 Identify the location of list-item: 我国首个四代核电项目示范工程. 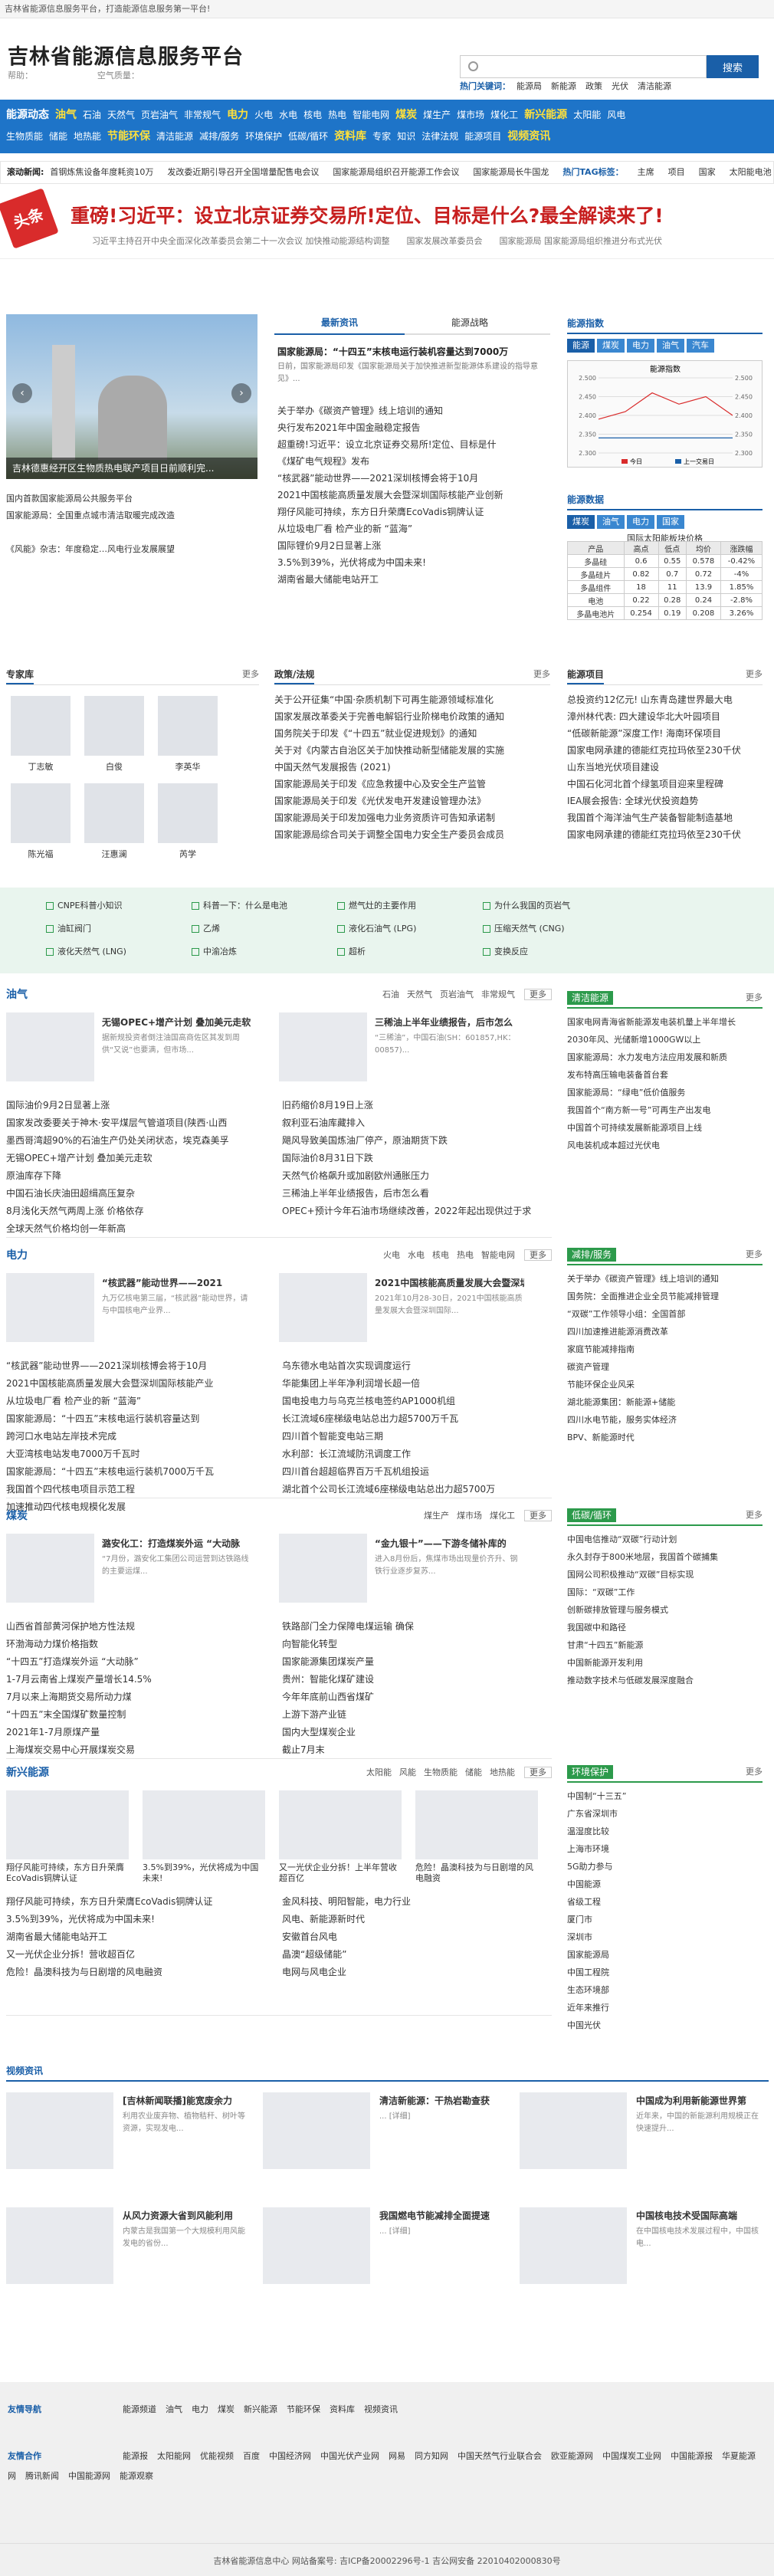
(136, 1489).